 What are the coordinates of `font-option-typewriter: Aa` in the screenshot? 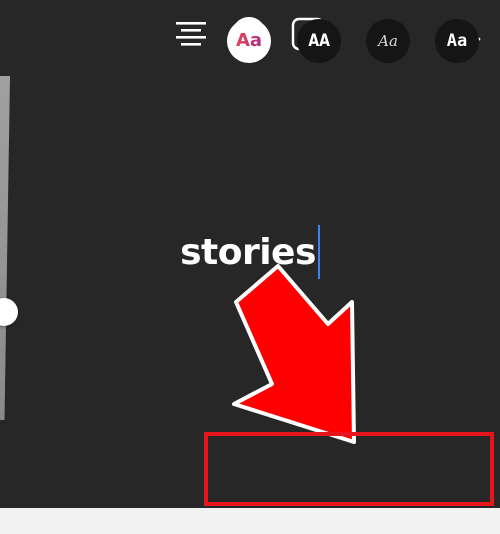 It's located at (457, 41).